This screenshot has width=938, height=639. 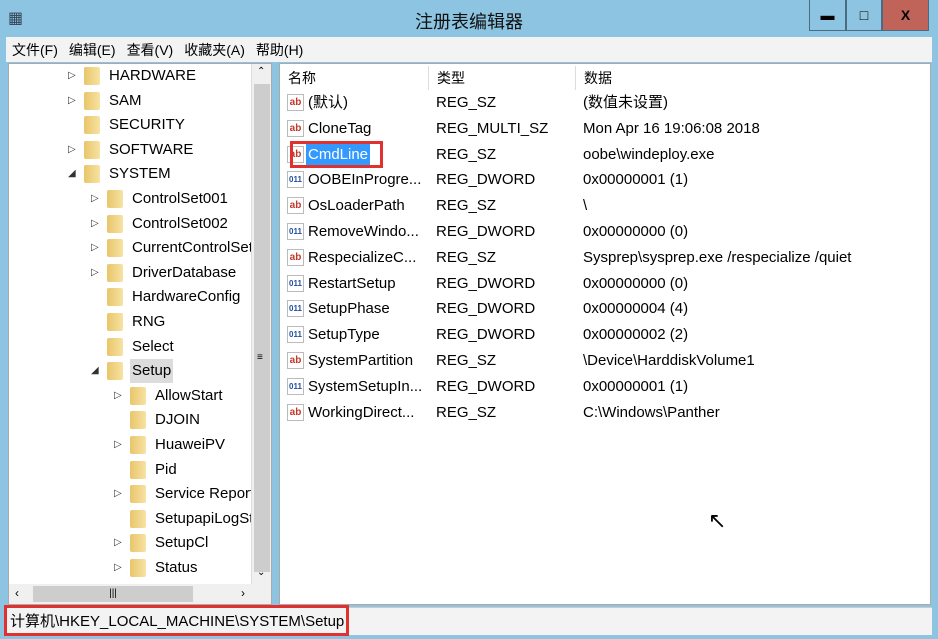 I want to click on menu-view: 查看(V), so click(x=150, y=48).